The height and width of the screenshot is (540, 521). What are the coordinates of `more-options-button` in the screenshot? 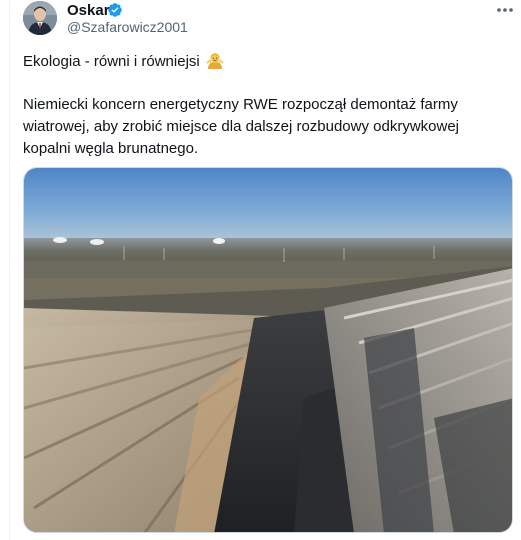 It's located at (505, 10).